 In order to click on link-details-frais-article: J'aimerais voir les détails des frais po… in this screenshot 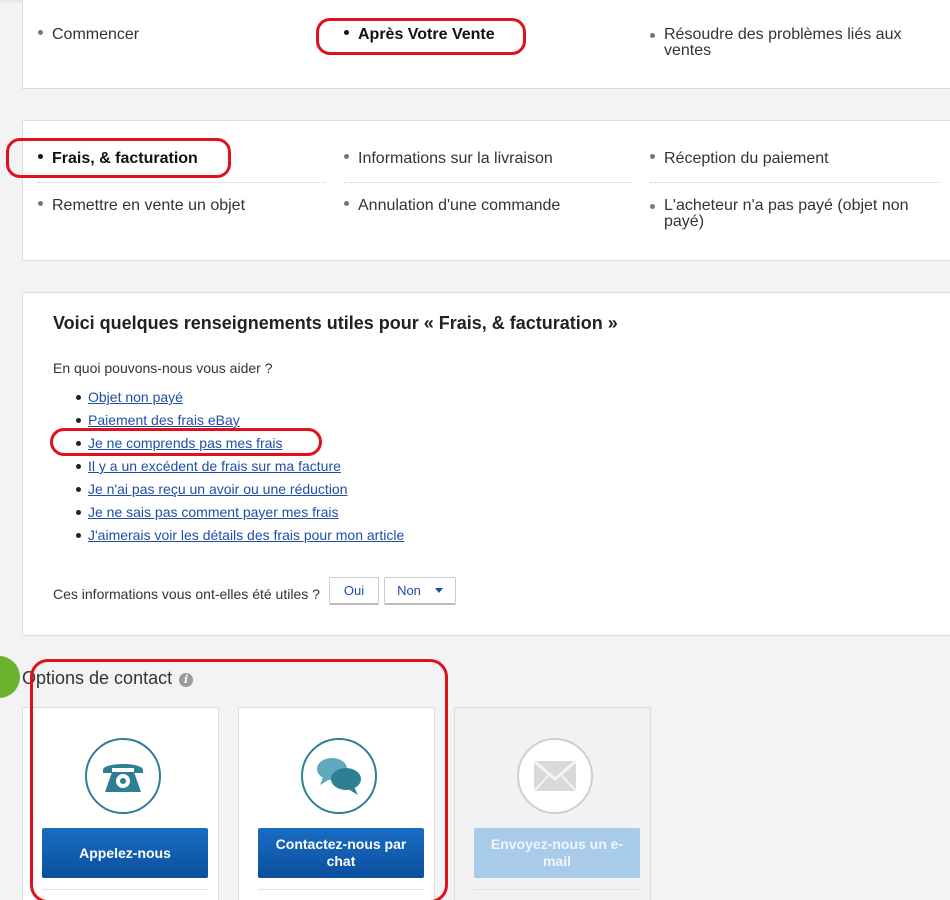, I will do `click(246, 535)`.